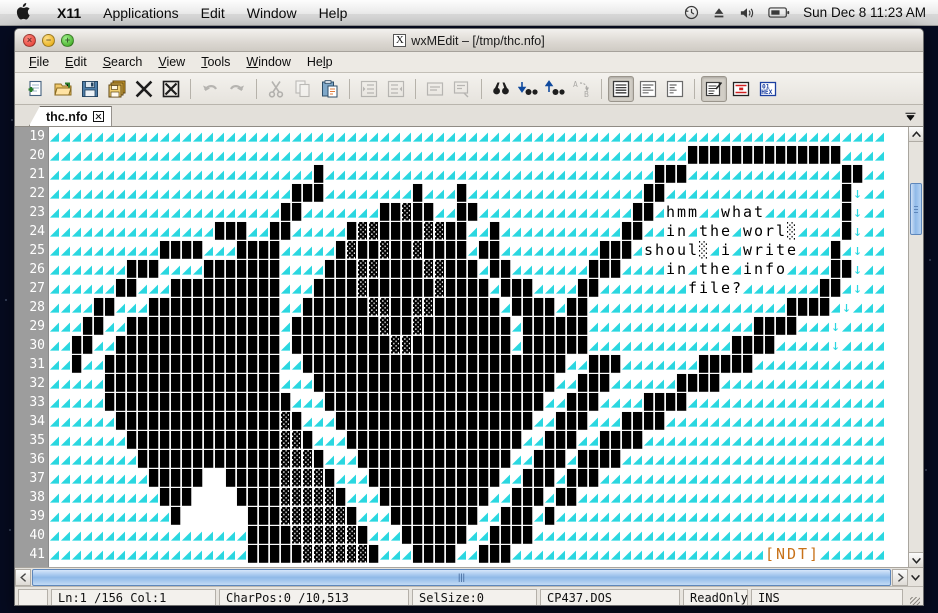 Image resolution: width=938 pixels, height=613 pixels. What do you see at coordinates (210, 89) in the screenshot?
I see `undo-icon` at bounding box center [210, 89].